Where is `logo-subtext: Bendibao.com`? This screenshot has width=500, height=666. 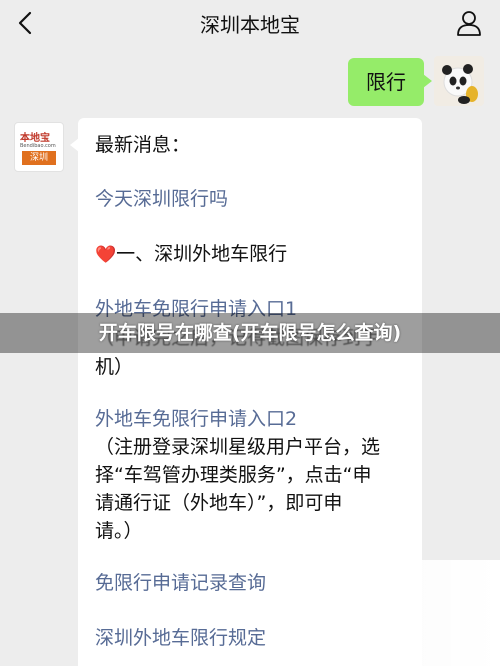 logo-subtext: Bendibao.com is located at coordinates (38, 146).